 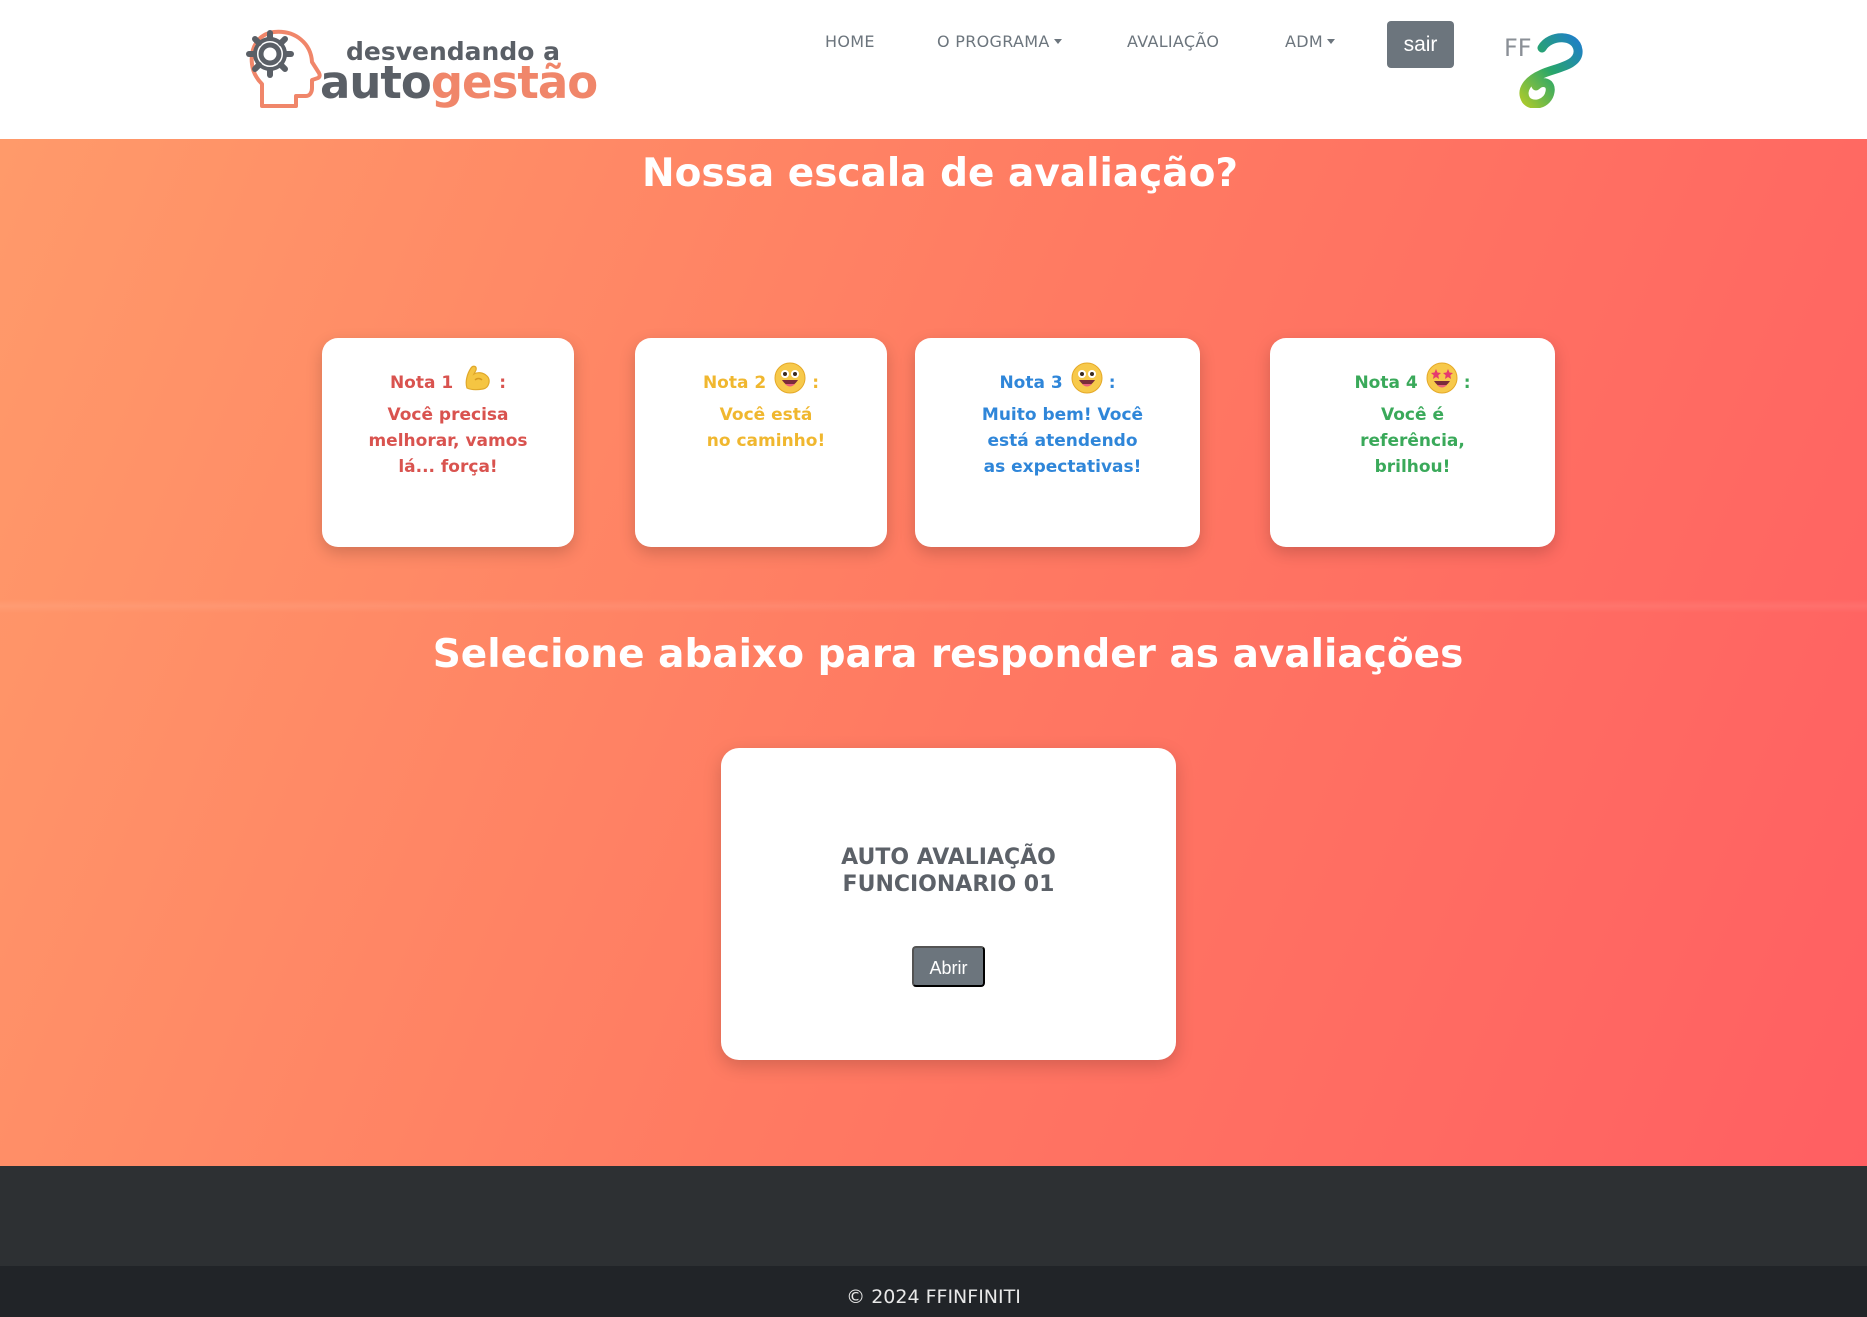 I want to click on logout-button: sair, so click(x=1420, y=44).